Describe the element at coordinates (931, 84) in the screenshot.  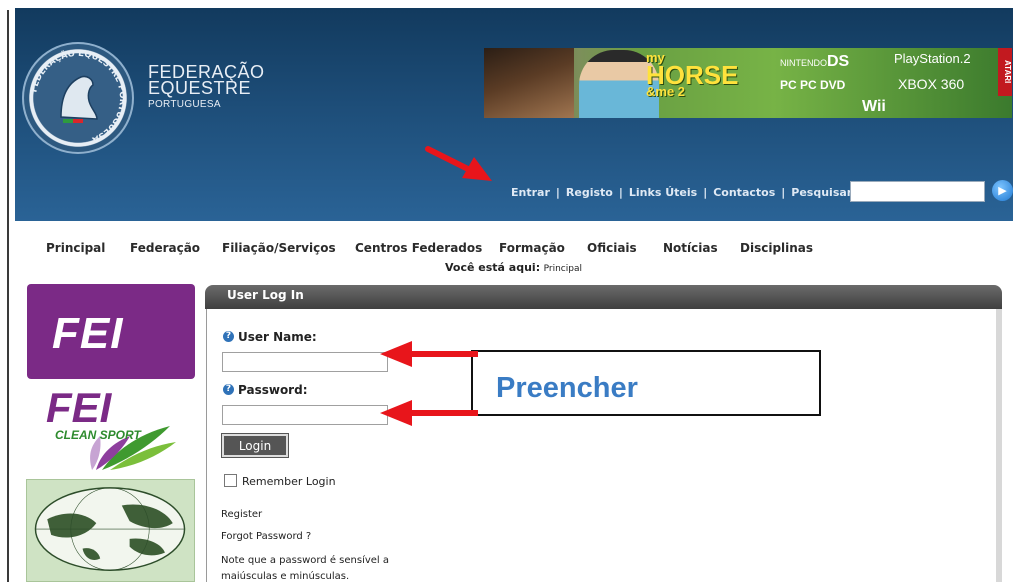
I see `banner-platform-xbox: XBOX 360` at that location.